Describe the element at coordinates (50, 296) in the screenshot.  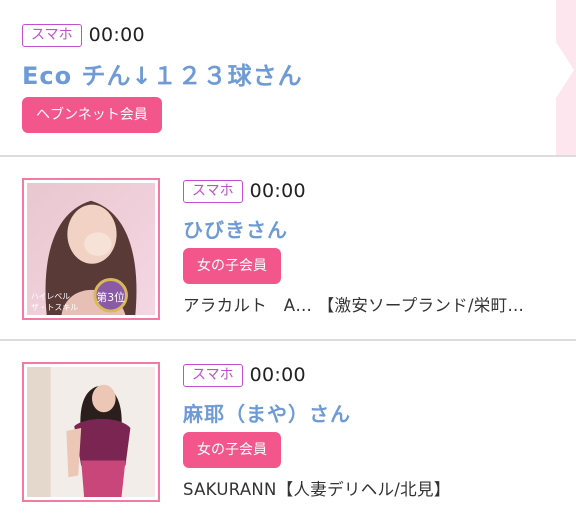
I see `photo-caption-1: ハイレベル` at that location.